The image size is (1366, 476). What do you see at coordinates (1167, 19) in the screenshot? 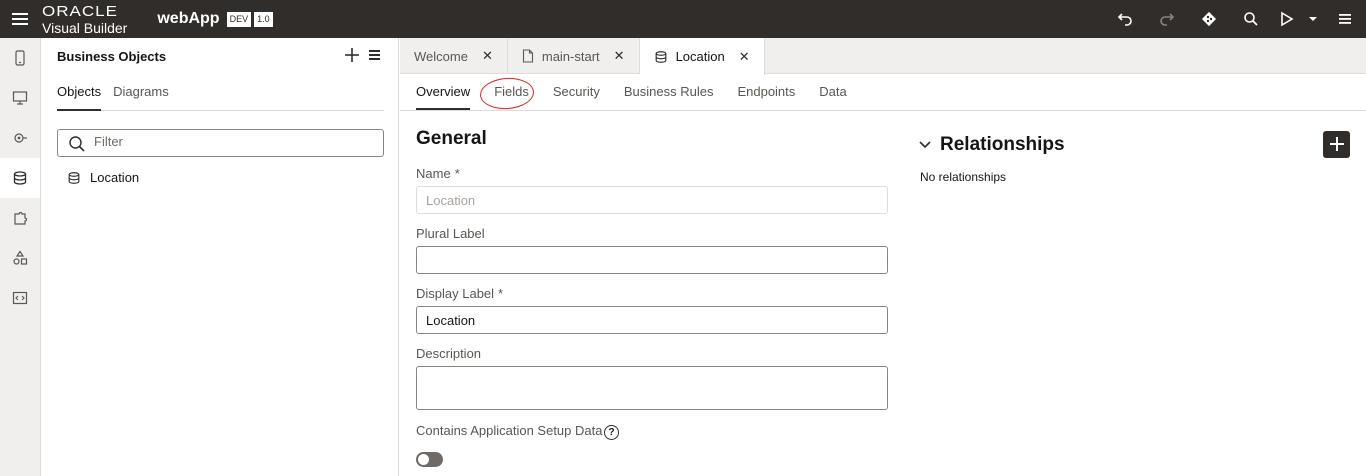
I see `redo-icon` at bounding box center [1167, 19].